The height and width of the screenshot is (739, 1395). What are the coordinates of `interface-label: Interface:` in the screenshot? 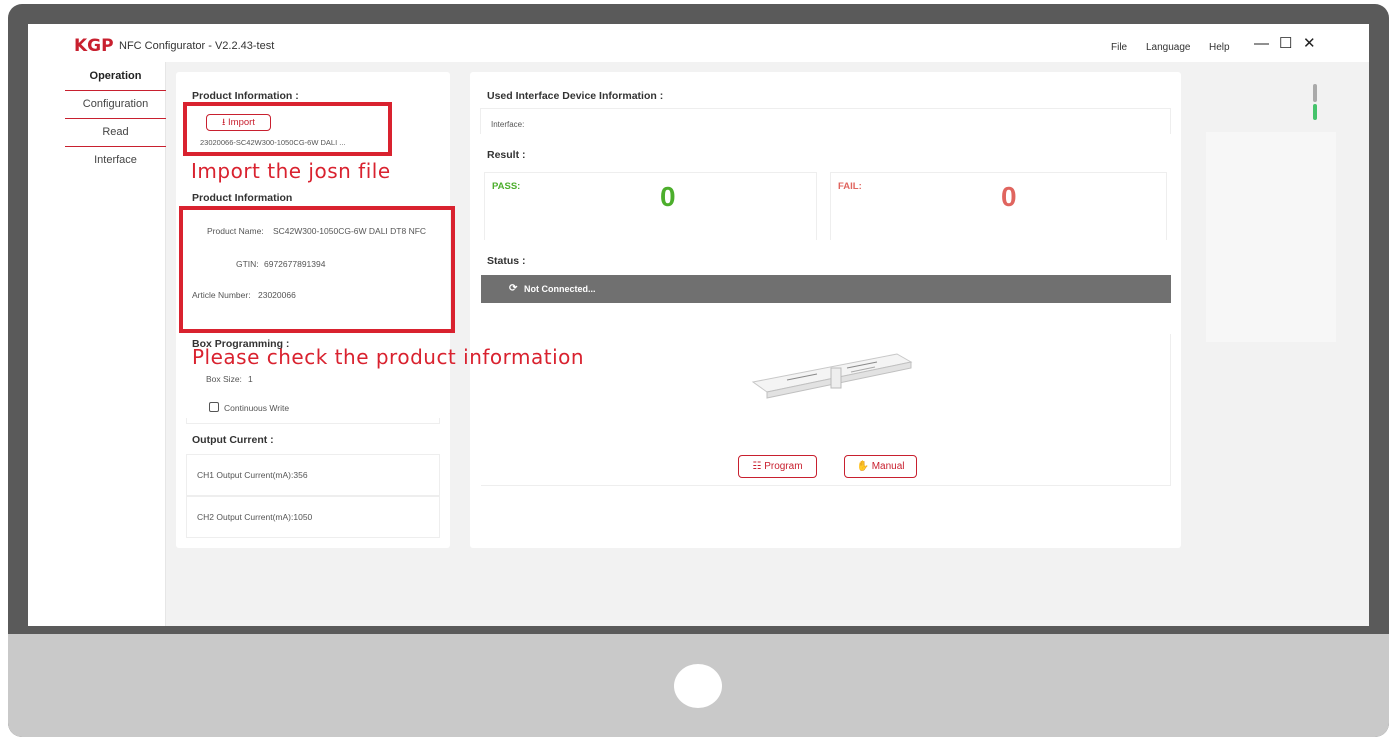 It's located at (508, 124).